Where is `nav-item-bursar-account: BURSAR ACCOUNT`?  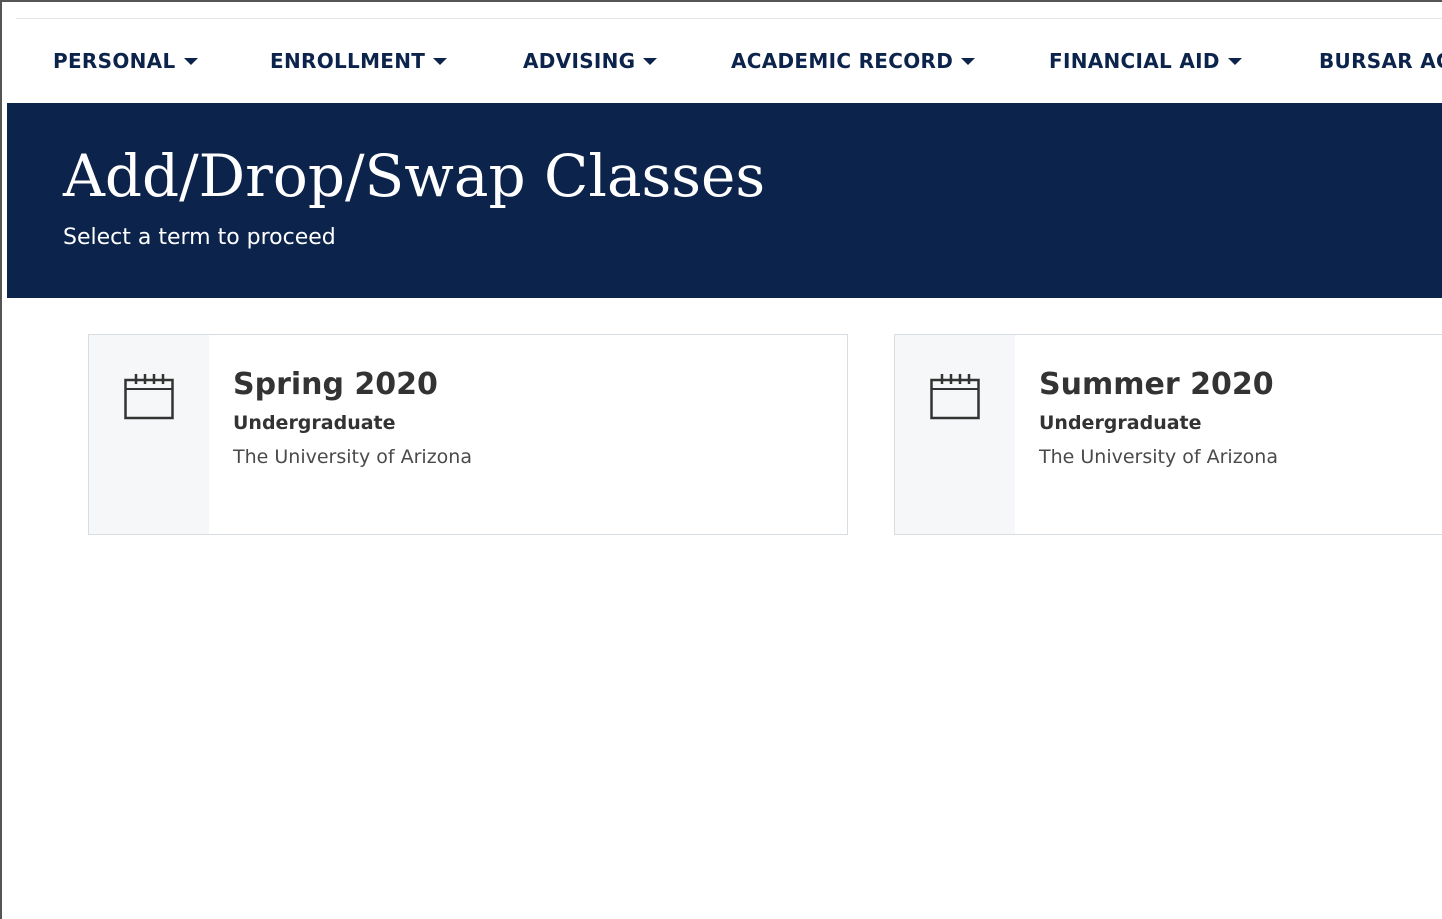
nav-item-bursar-account: BURSAR ACCOUNT is located at coordinates (1380, 61).